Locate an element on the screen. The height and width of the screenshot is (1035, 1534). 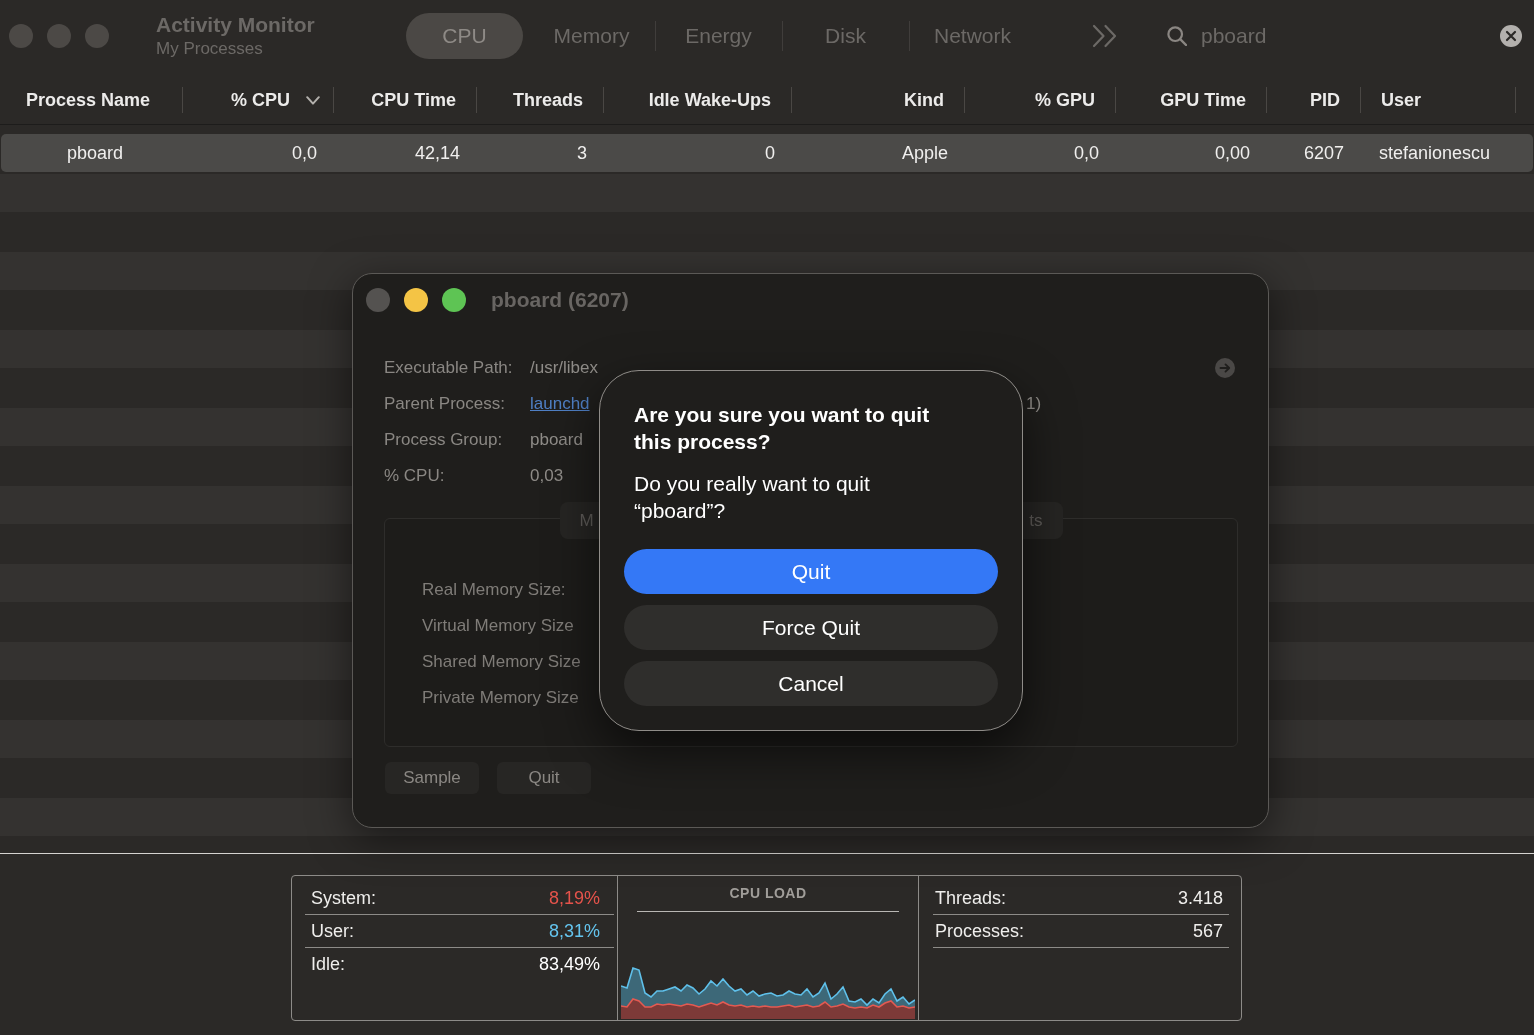
column-header: PID is located at coordinates (1314, 100).